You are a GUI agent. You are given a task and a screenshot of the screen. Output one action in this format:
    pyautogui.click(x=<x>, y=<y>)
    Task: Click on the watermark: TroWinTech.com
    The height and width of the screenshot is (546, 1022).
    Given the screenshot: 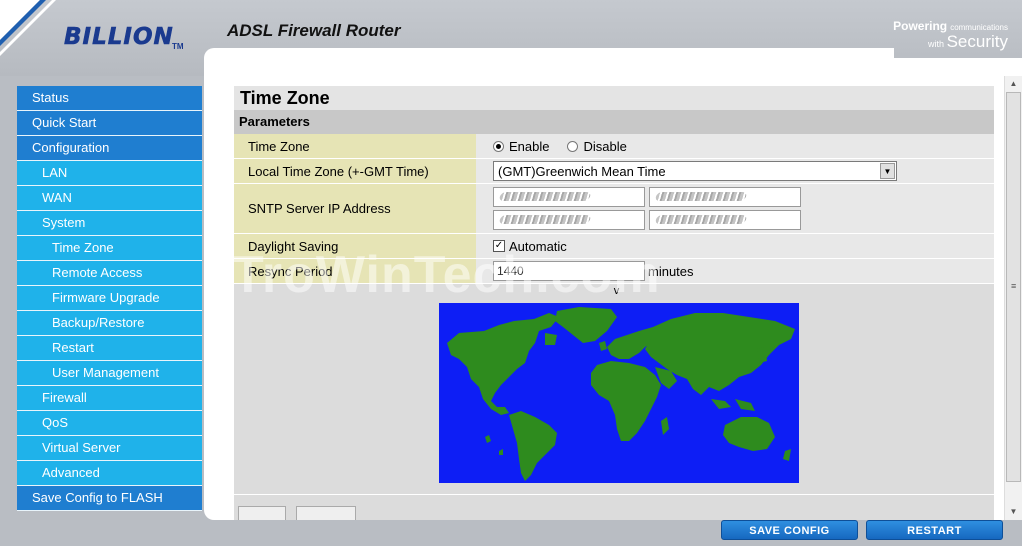 What is the action you would take?
    pyautogui.click(x=446, y=275)
    